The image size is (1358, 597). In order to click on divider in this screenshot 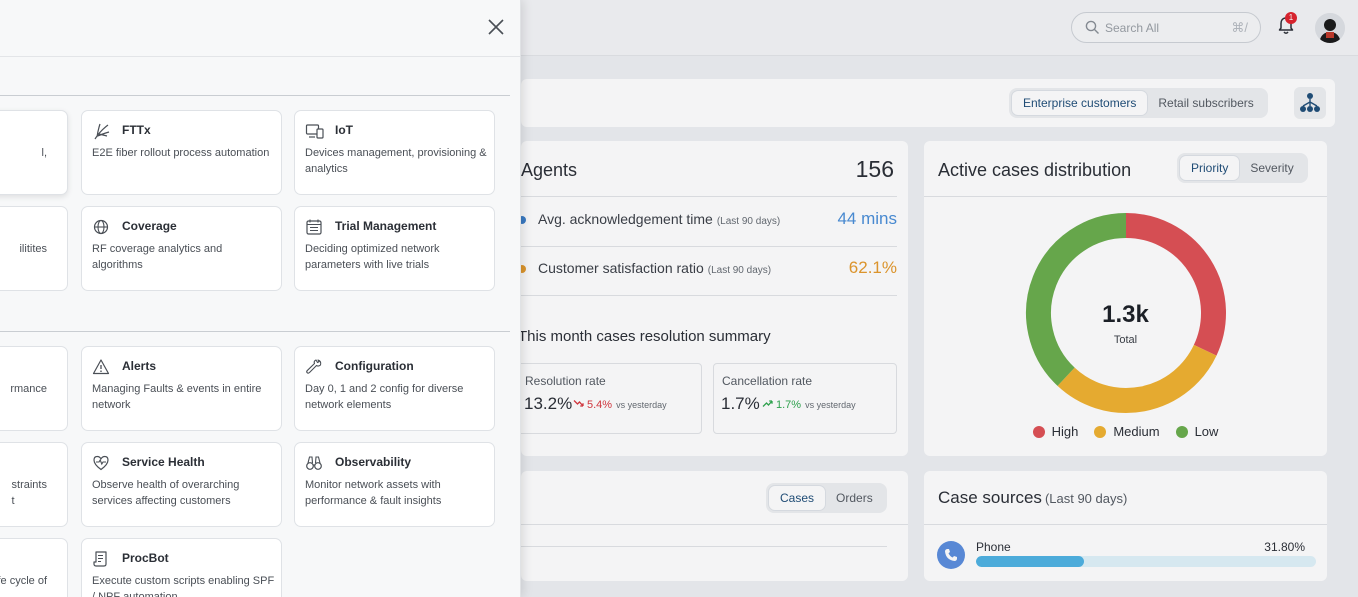, I will do `click(260, 56)`.